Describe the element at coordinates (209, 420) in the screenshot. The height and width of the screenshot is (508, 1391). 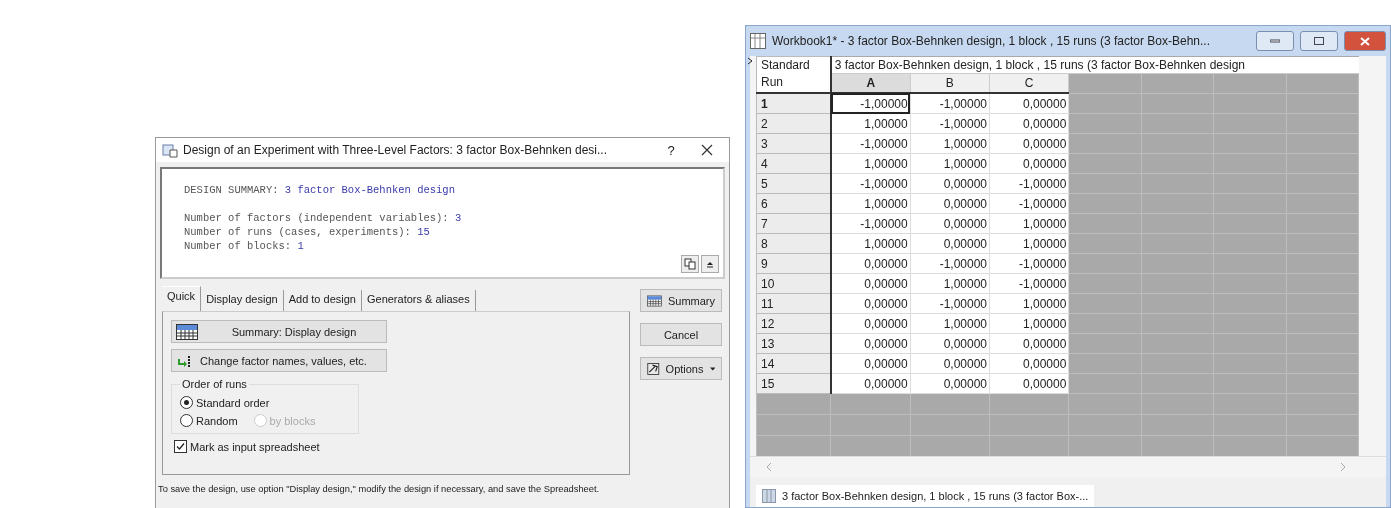
I see `radio-option: Random` at that location.